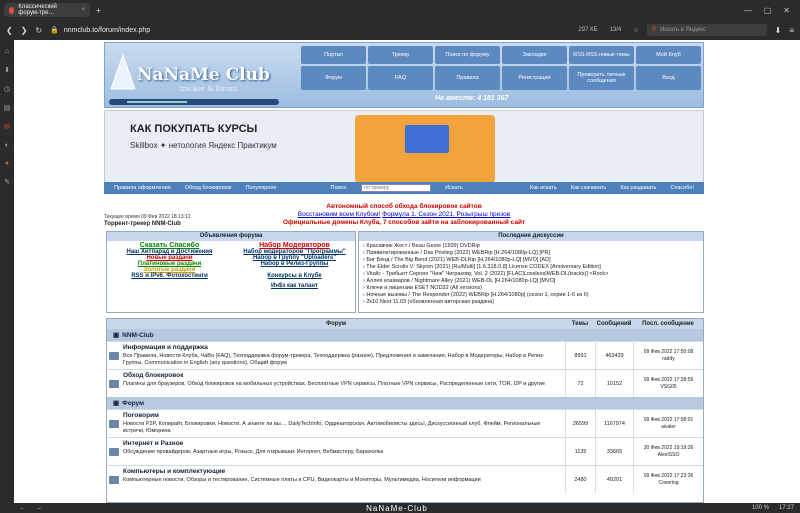 The height and width of the screenshot is (513, 800). I want to click on zoom-level: 100 %, so click(760, 508).